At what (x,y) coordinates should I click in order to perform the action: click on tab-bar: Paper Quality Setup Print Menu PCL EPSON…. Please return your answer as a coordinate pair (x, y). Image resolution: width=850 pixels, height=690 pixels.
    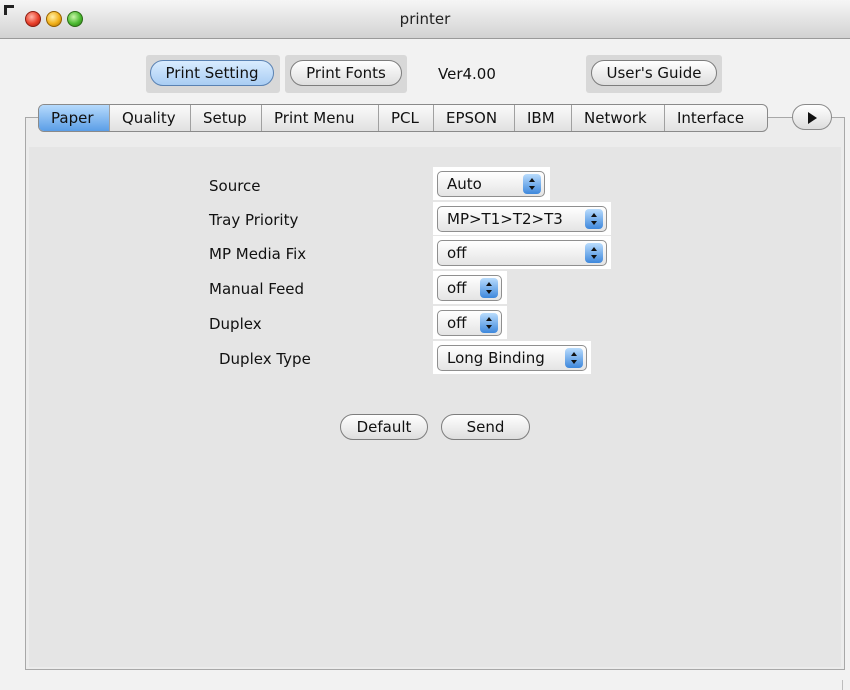
    Looking at the image, I should click on (403, 118).